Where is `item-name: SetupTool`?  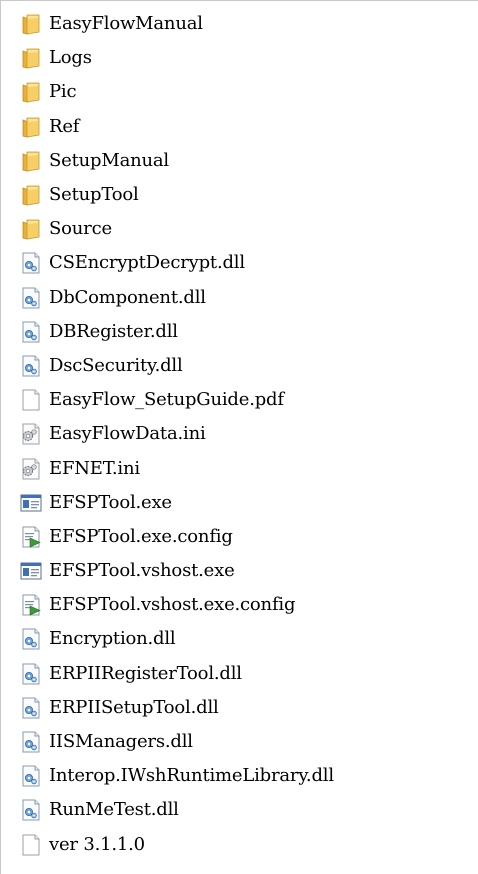 item-name: SetupTool is located at coordinates (94, 195).